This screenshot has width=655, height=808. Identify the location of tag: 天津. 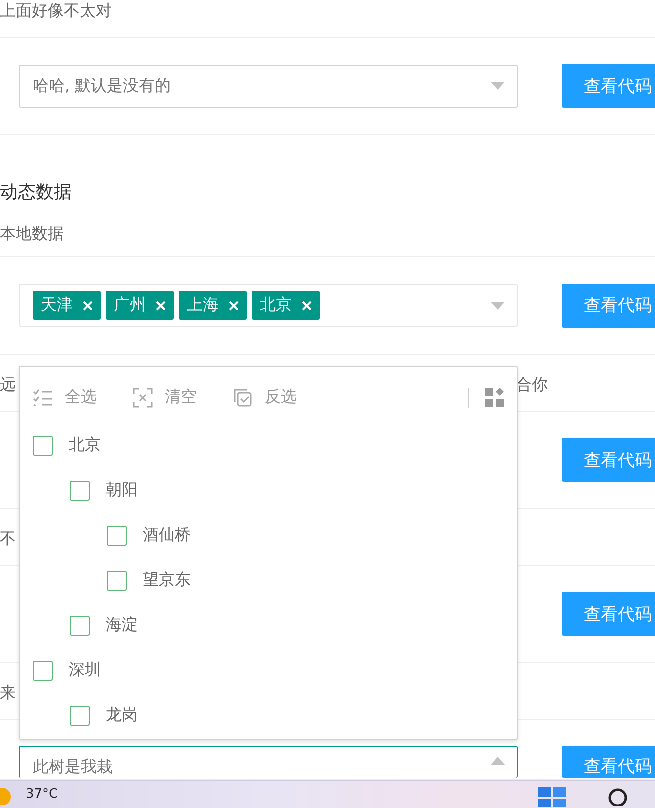
(67, 305).